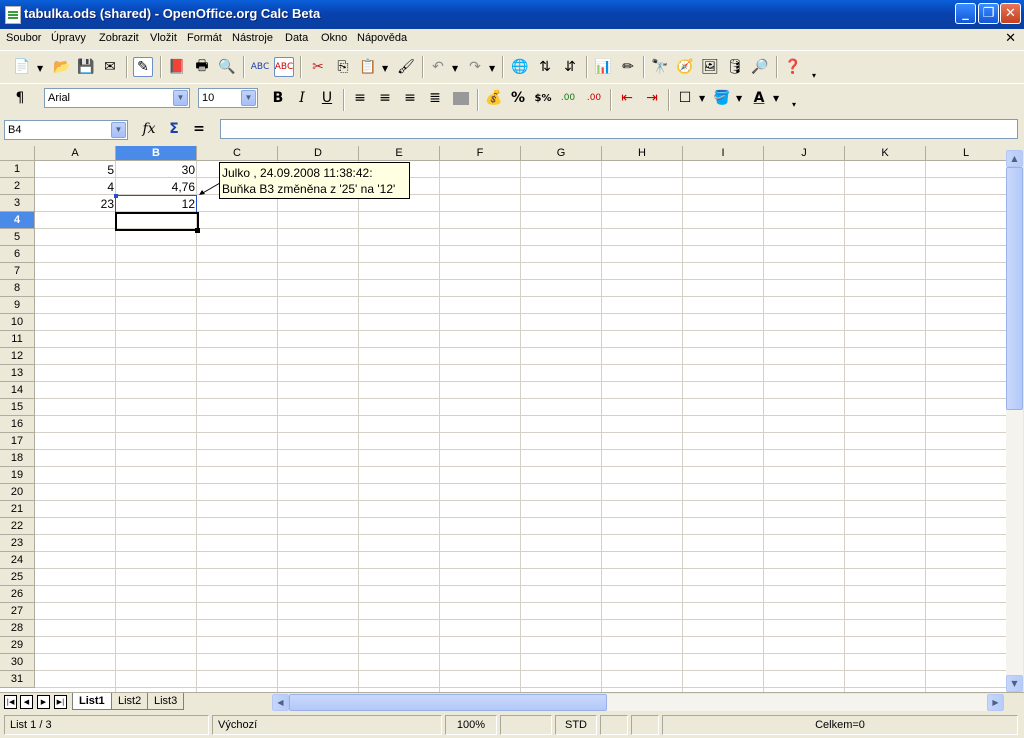 Image resolution: width=1024 pixels, height=738 pixels. Describe the element at coordinates (177, 67) in the screenshot. I see `export-pdf-icon: 📕` at that location.